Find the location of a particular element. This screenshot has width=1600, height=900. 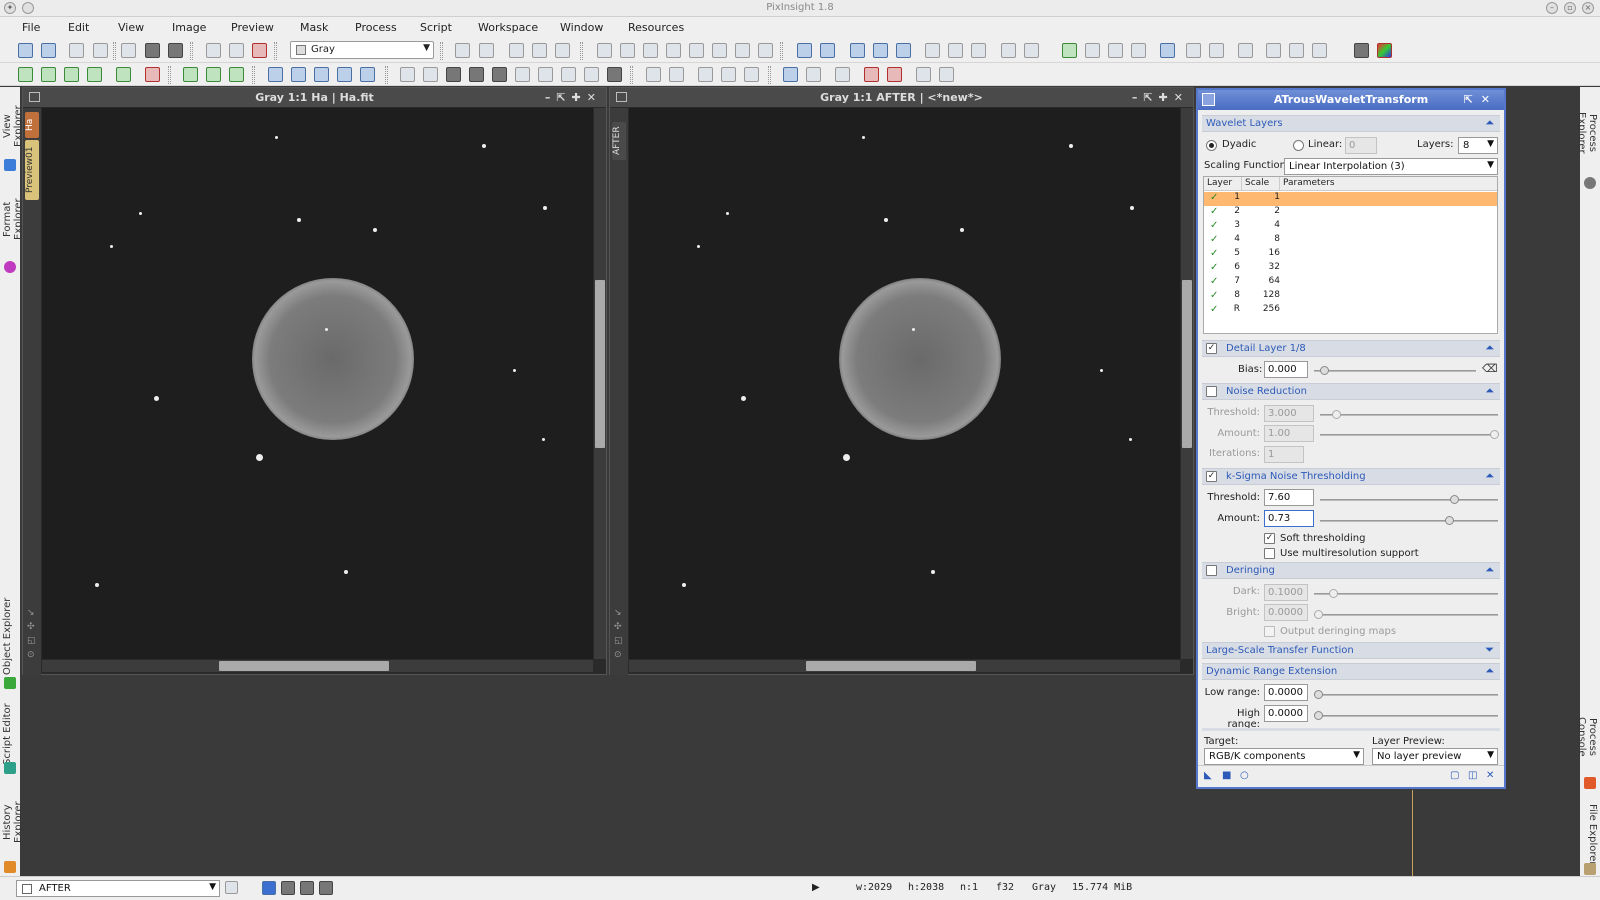

menu-mask: Mask is located at coordinates (314, 27).